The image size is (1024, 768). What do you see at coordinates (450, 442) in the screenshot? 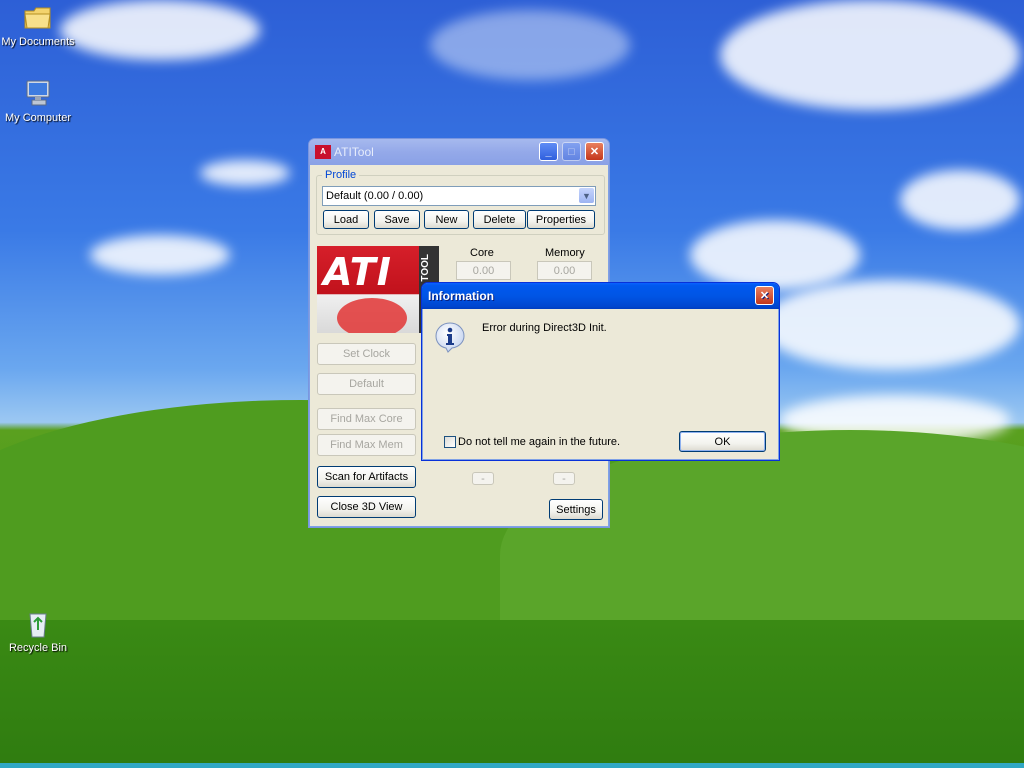
I see `do-not-tell-again-checkbox` at bounding box center [450, 442].